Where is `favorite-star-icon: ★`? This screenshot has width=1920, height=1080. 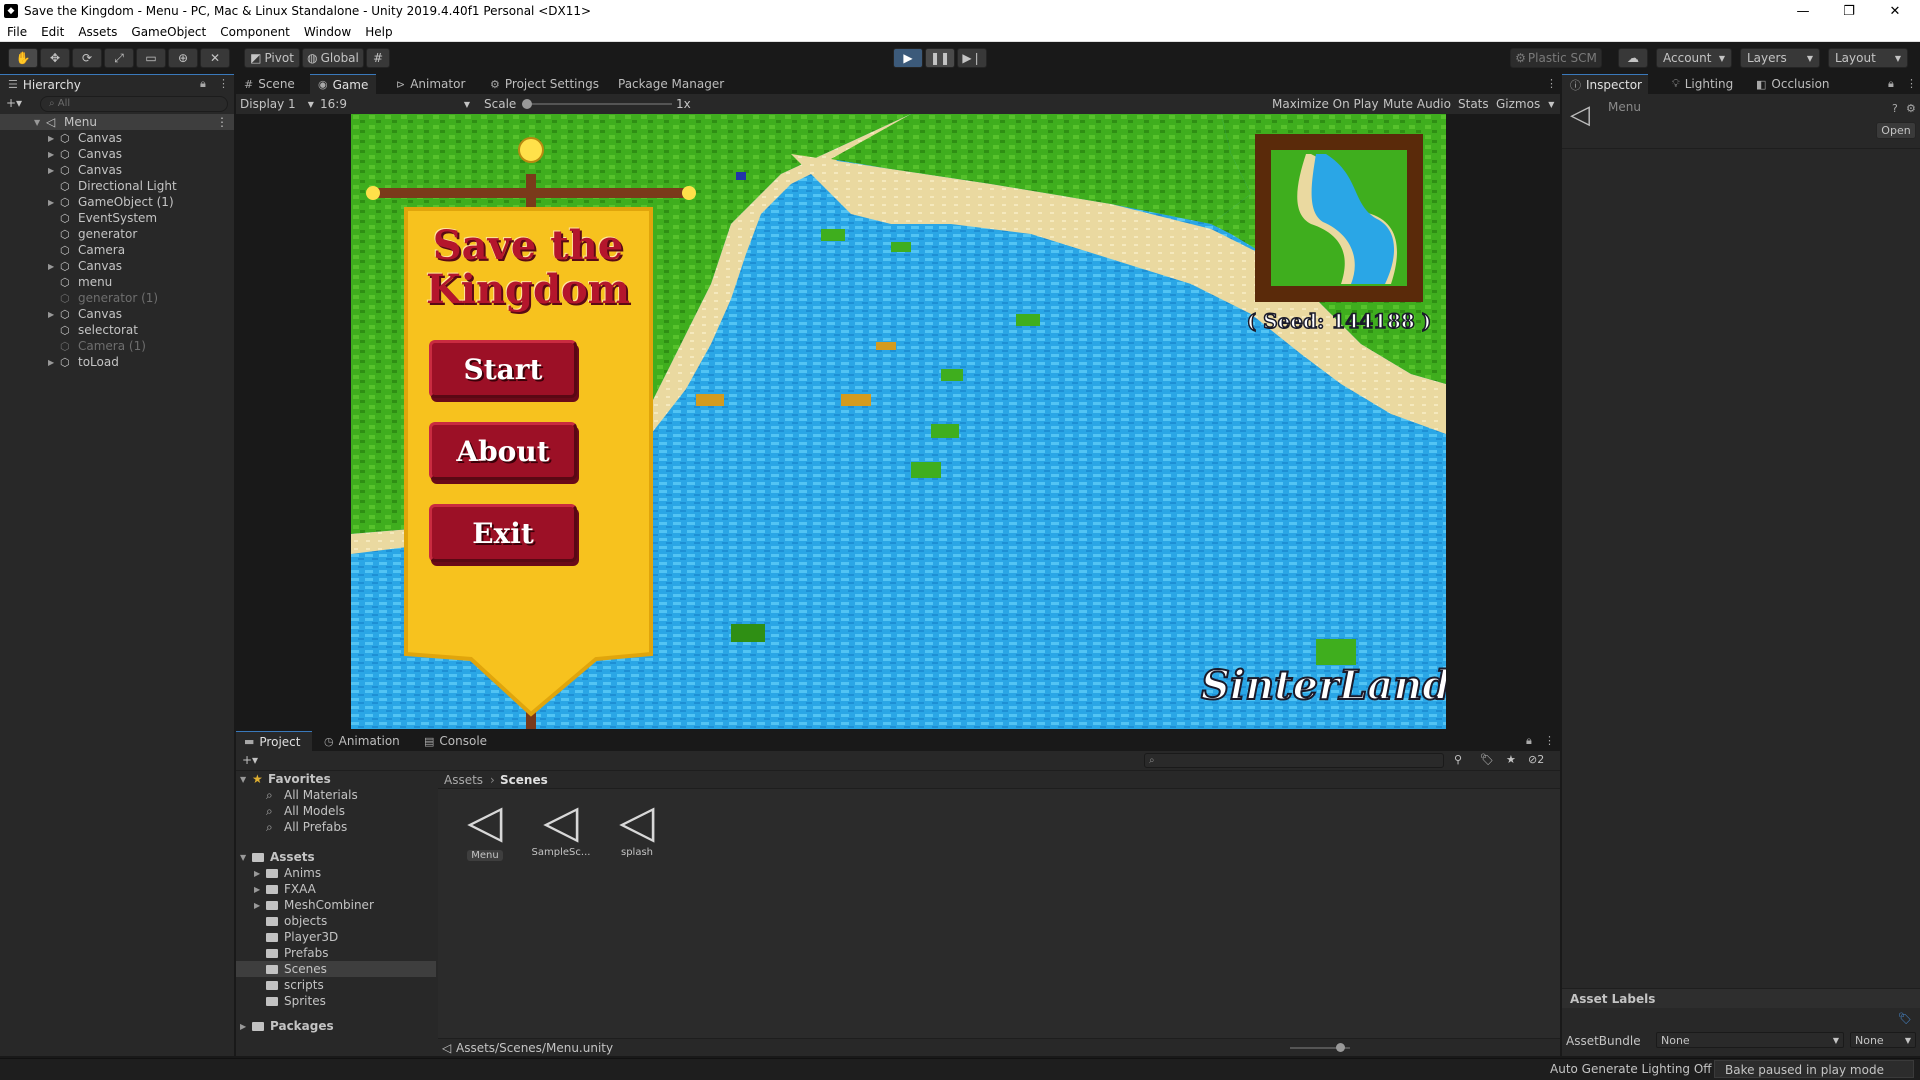 favorite-star-icon: ★ is located at coordinates (1511, 759).